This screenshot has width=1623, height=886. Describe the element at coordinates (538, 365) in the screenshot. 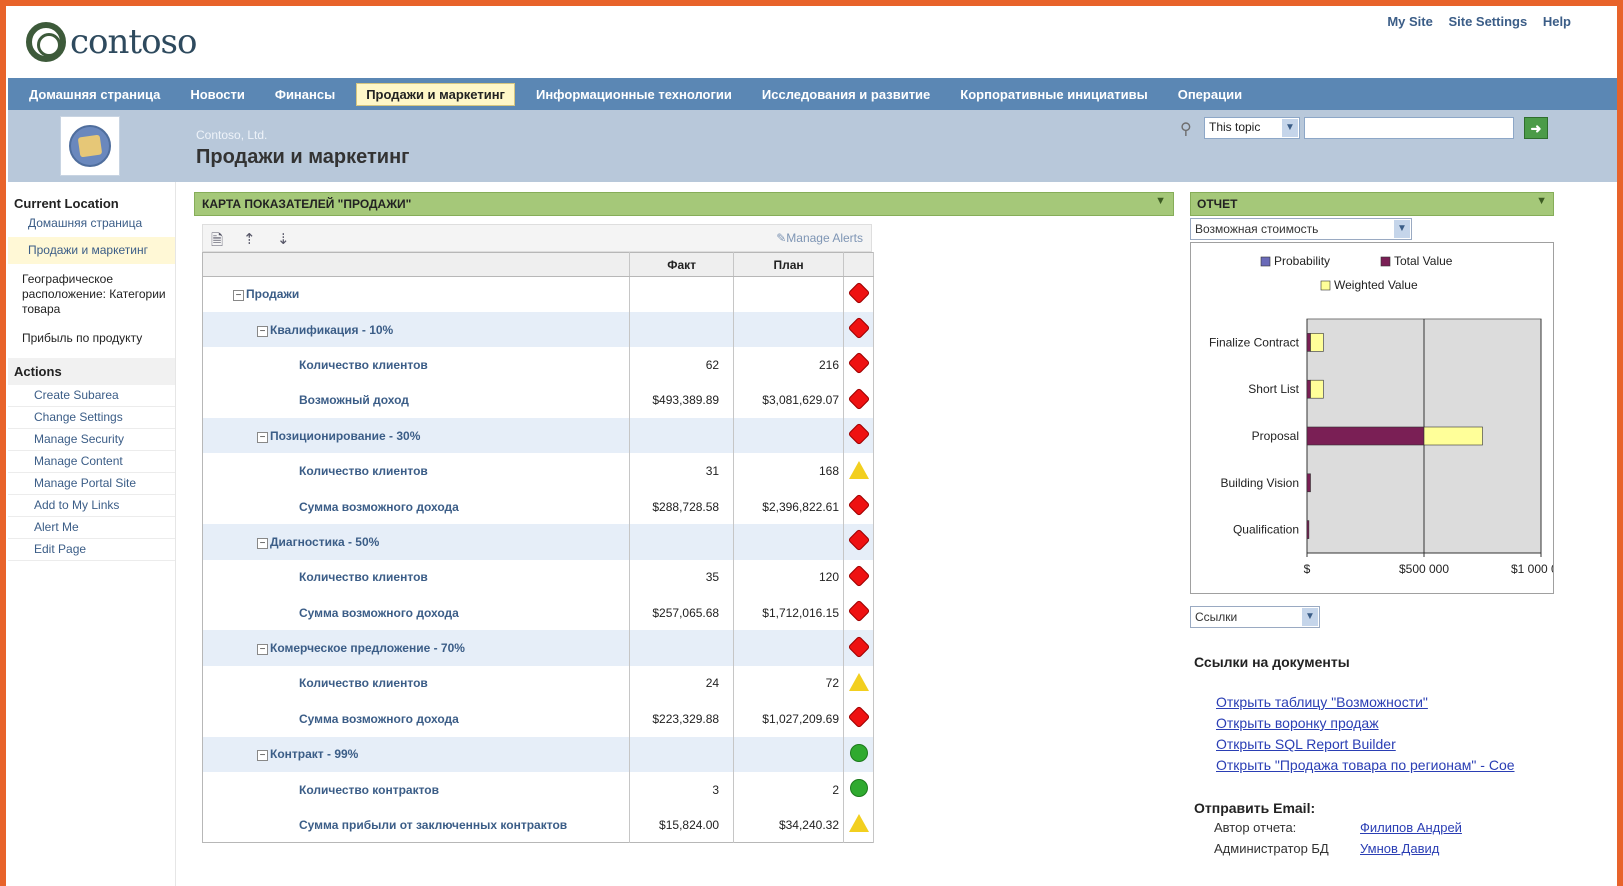

I see `scorecard-row: Количество клиентов 62 216` at that location.